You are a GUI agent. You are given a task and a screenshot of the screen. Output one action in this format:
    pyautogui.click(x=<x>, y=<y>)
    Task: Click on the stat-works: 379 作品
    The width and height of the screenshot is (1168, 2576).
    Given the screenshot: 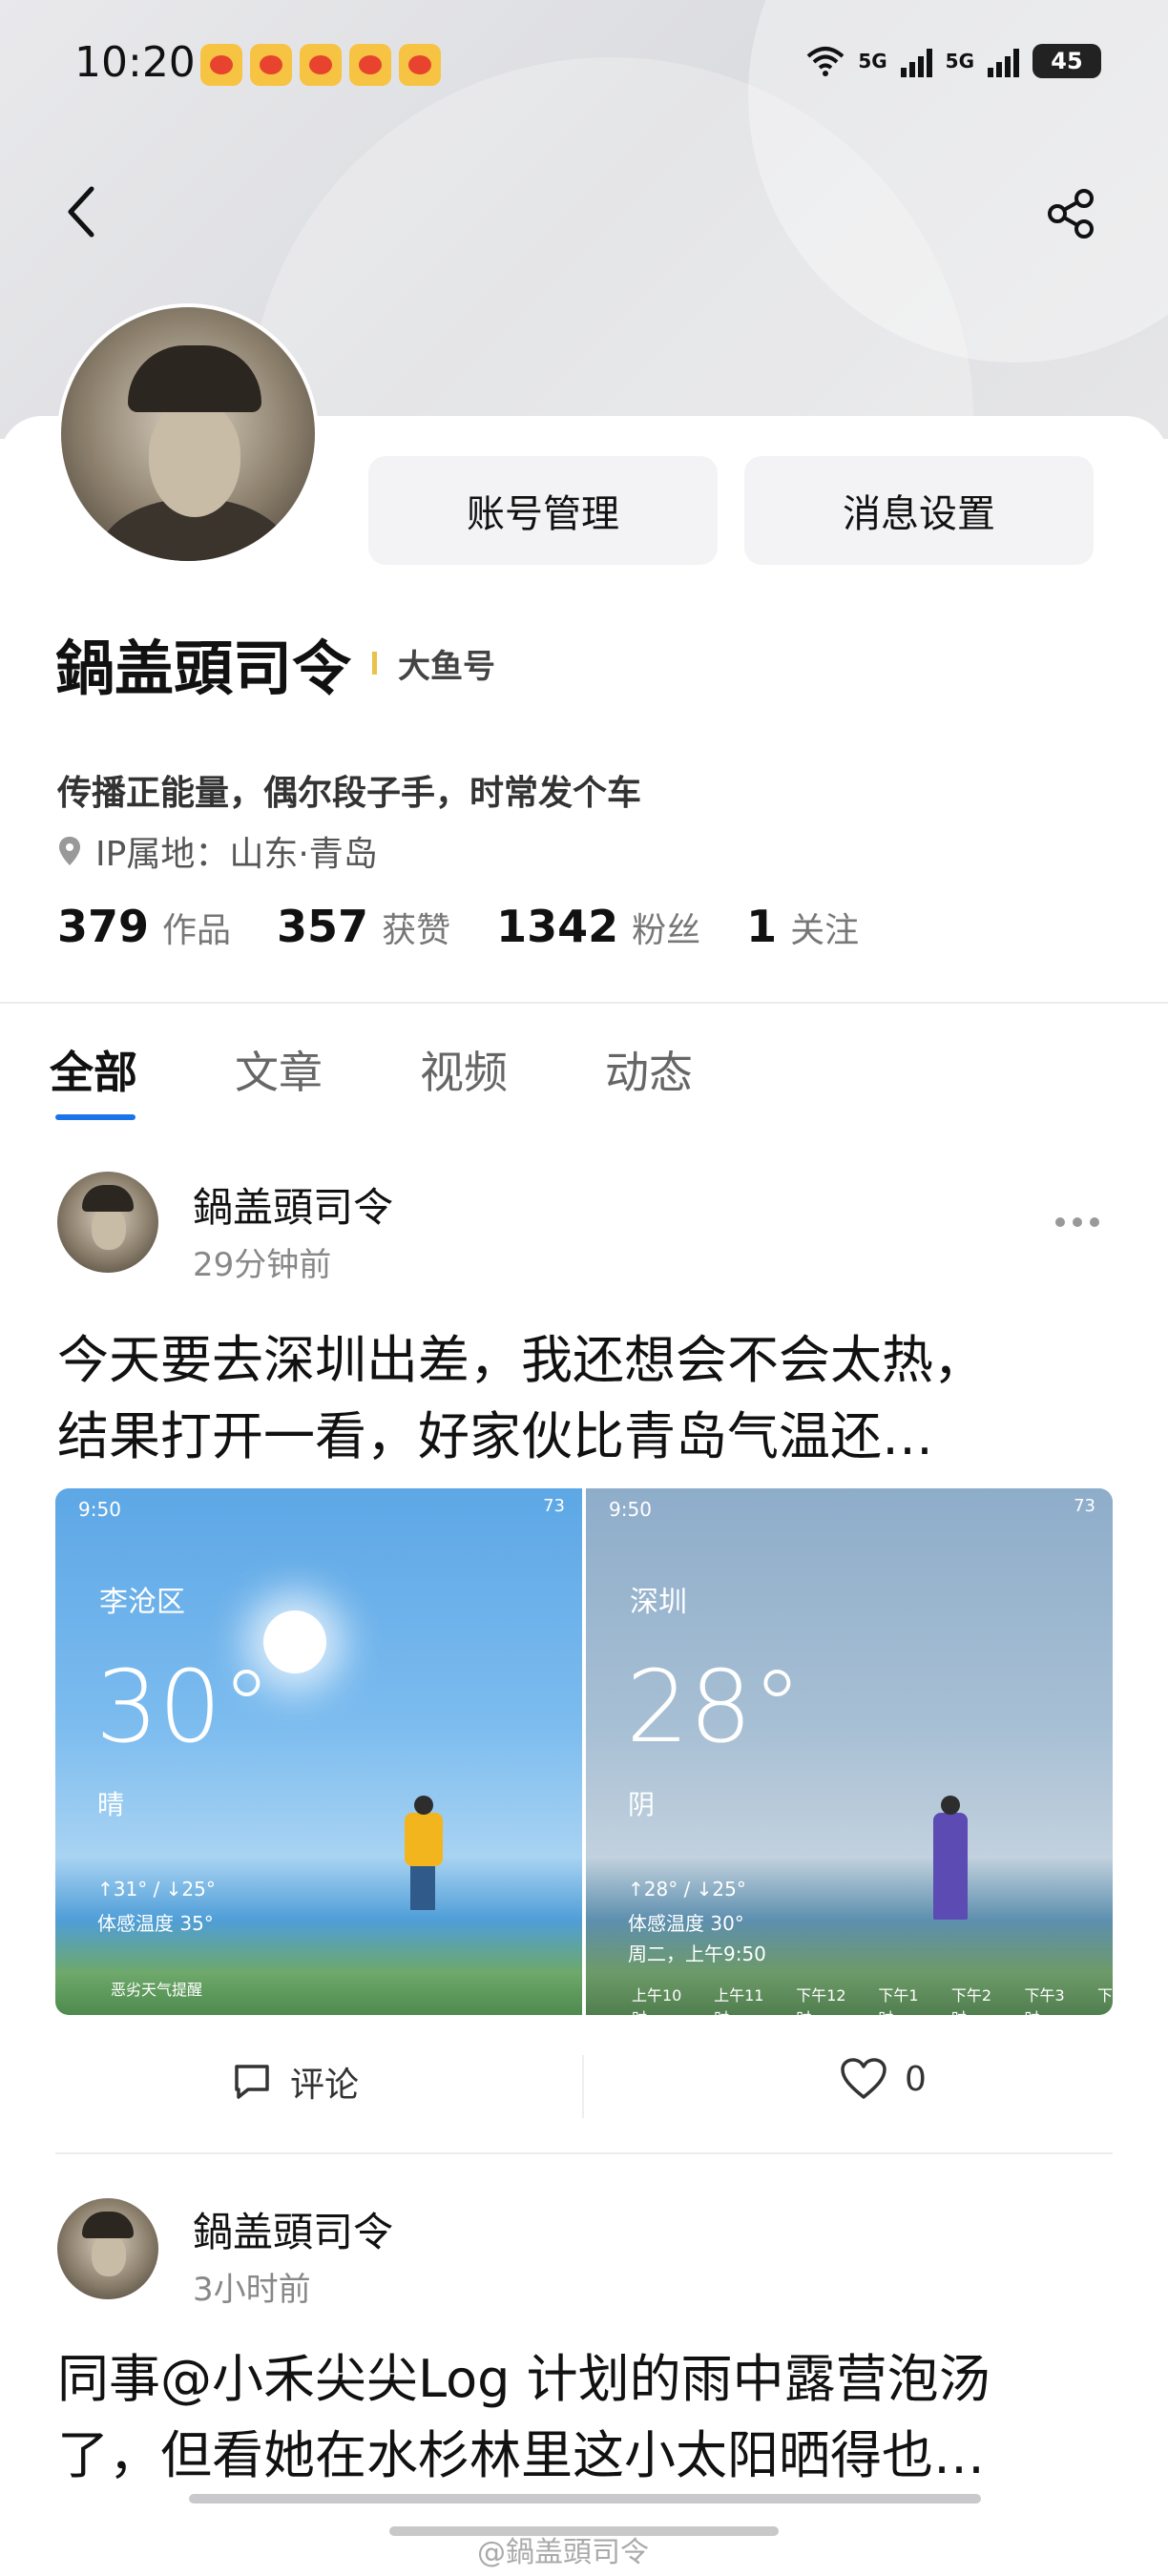 What is the action you would take?
    pyautogui.click(x=144, y=926)
    